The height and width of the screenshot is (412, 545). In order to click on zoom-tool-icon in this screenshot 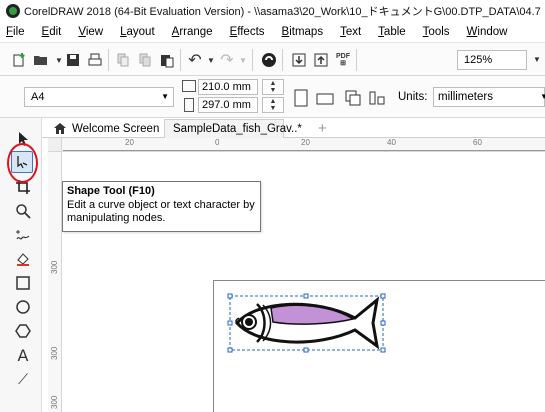, I will do `click(23, 211)`.